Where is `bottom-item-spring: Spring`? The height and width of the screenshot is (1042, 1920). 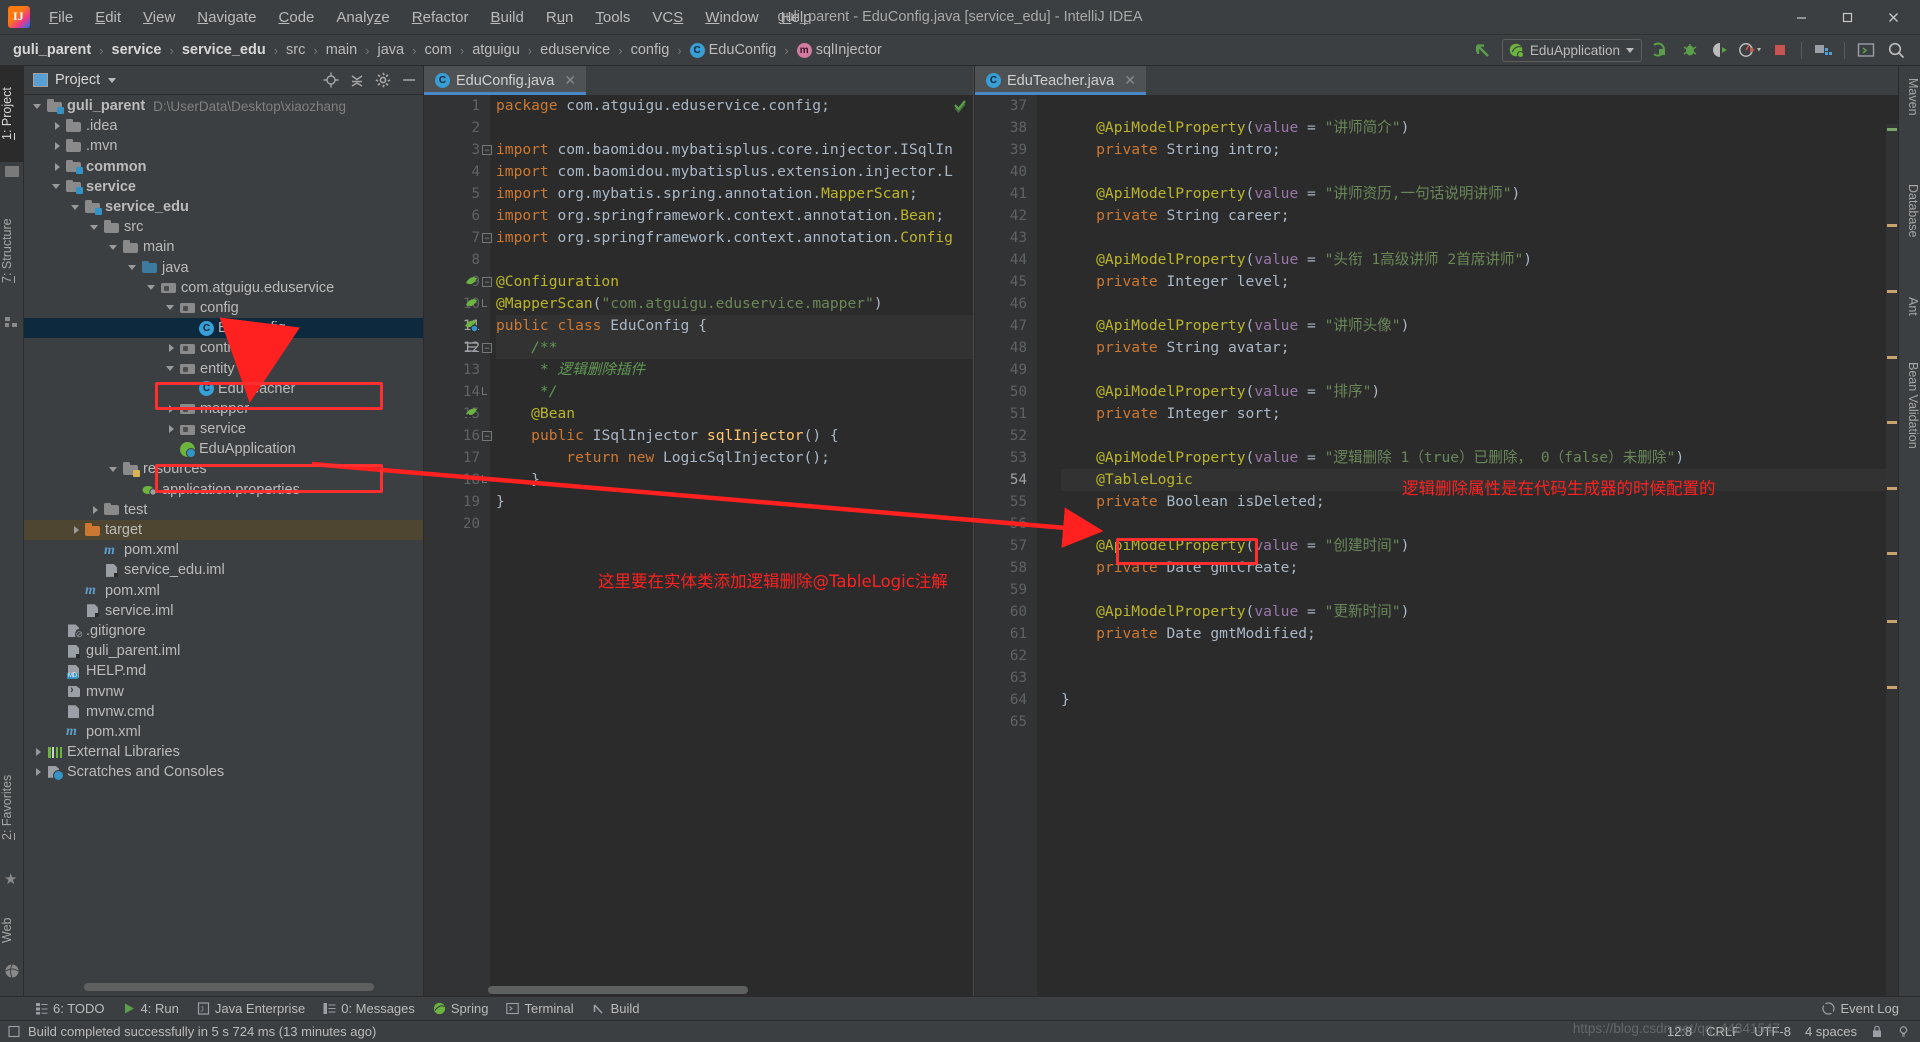
bottom-item-spring: Spring is located at coordinates (461, 1008).